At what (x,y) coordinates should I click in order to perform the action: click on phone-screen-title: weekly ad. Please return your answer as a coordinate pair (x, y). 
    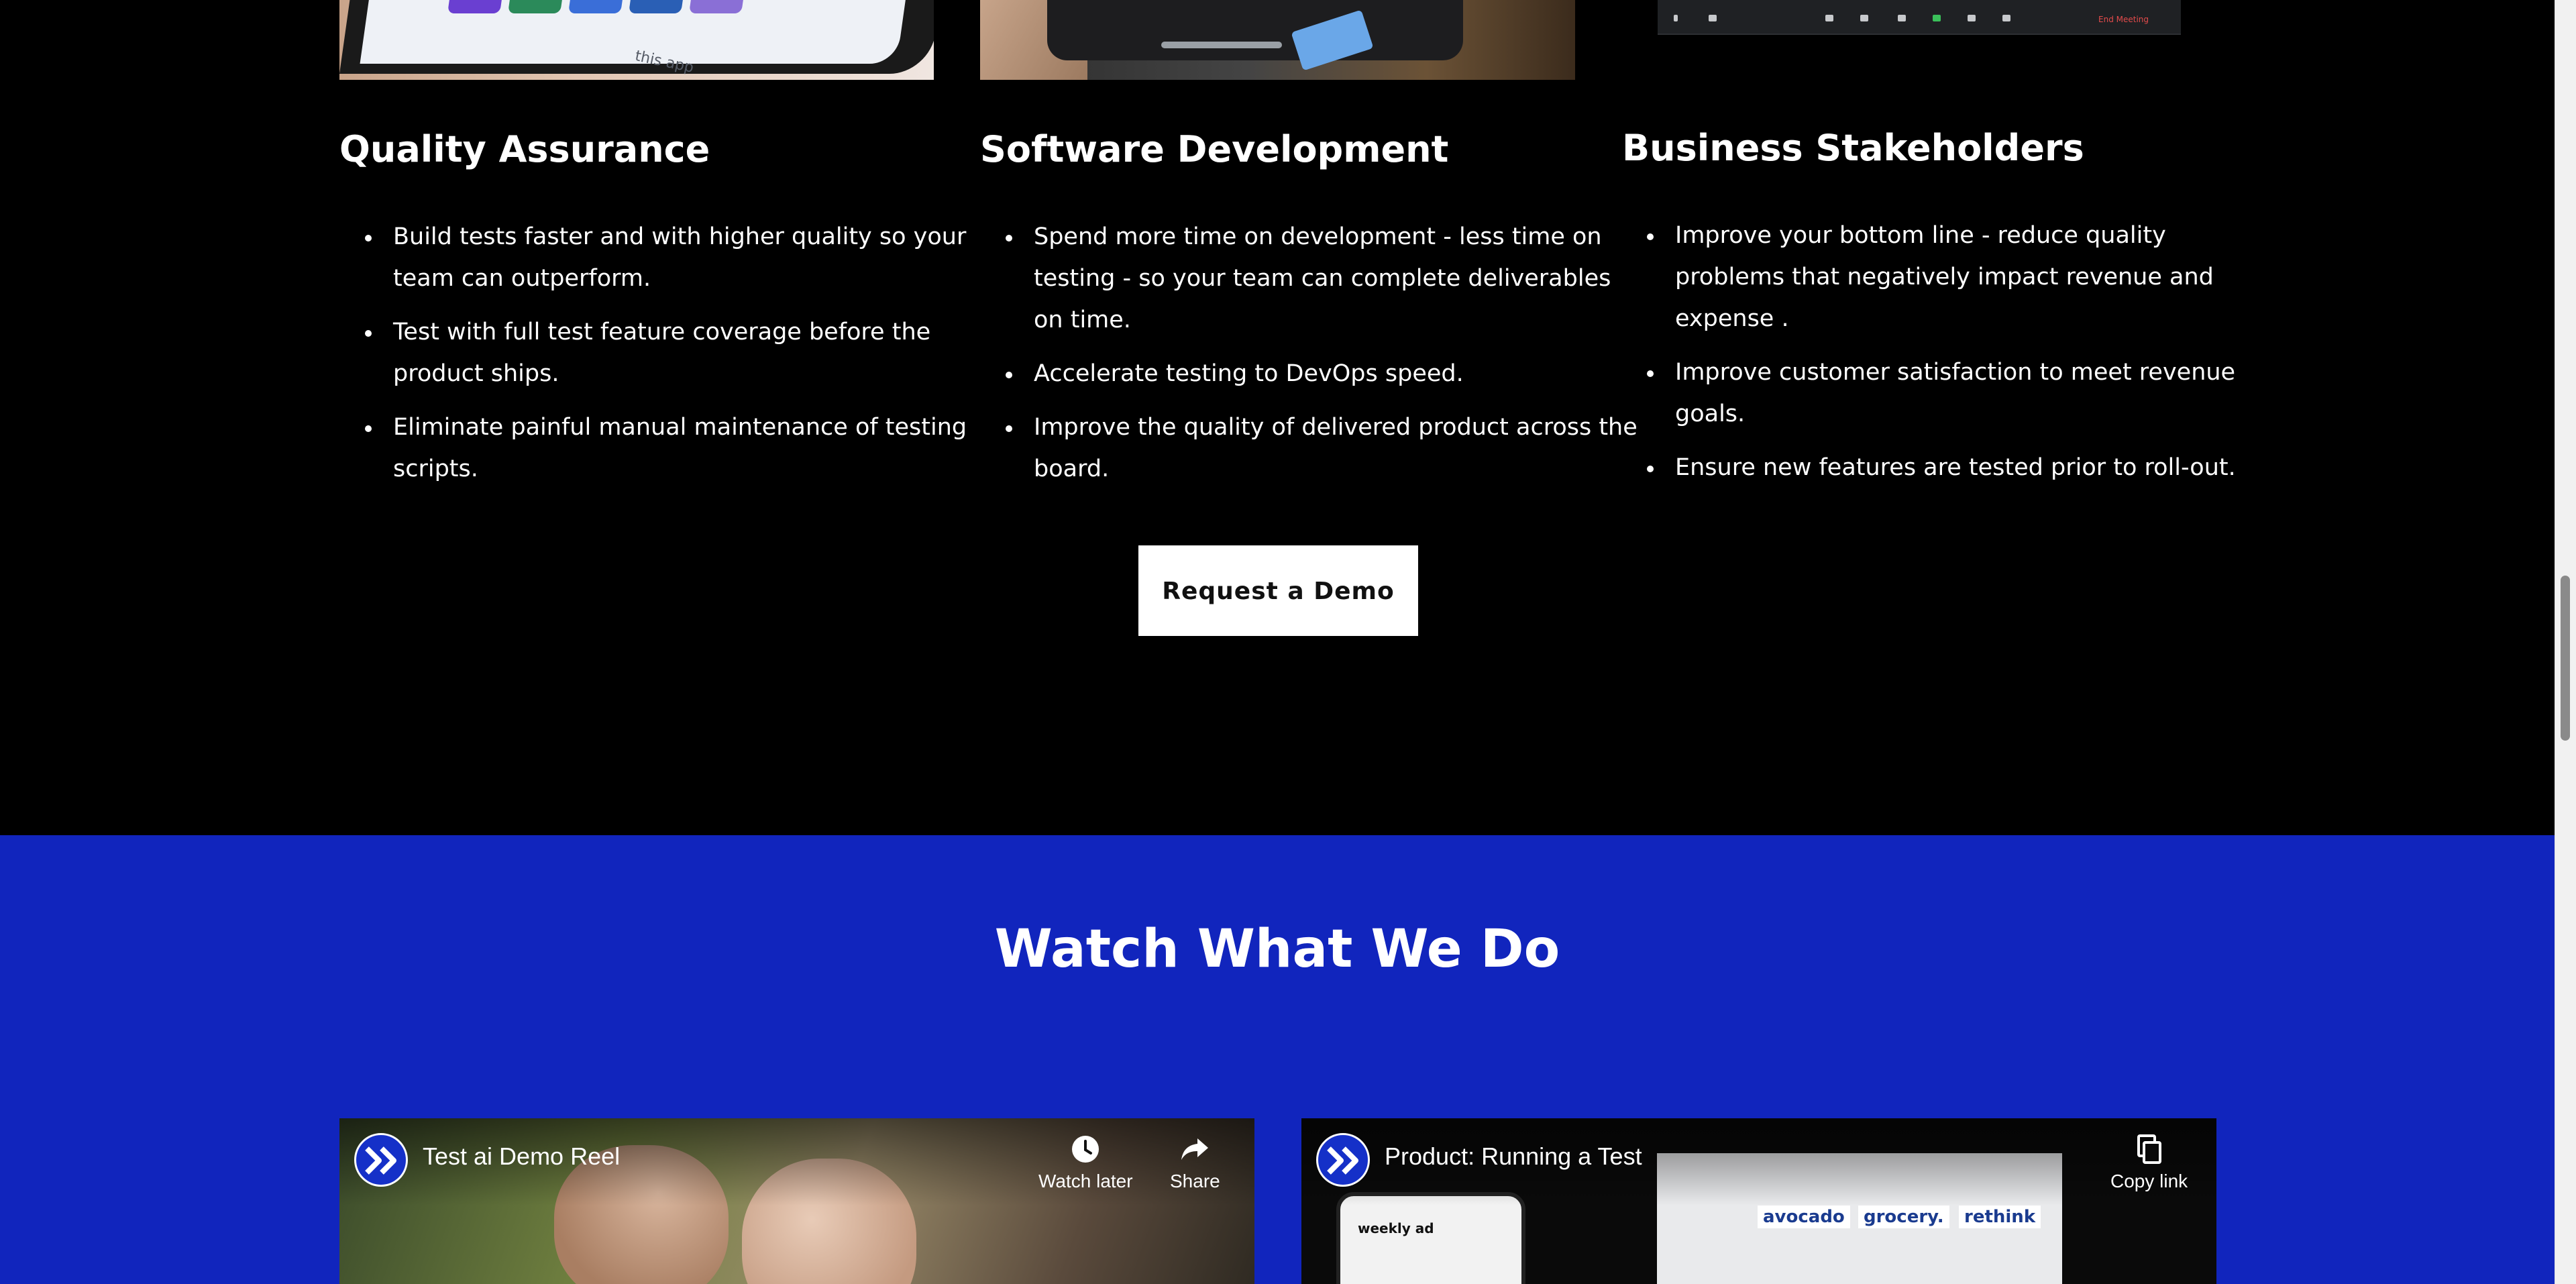
    Looking at the image, I should click on (1396, 1228).